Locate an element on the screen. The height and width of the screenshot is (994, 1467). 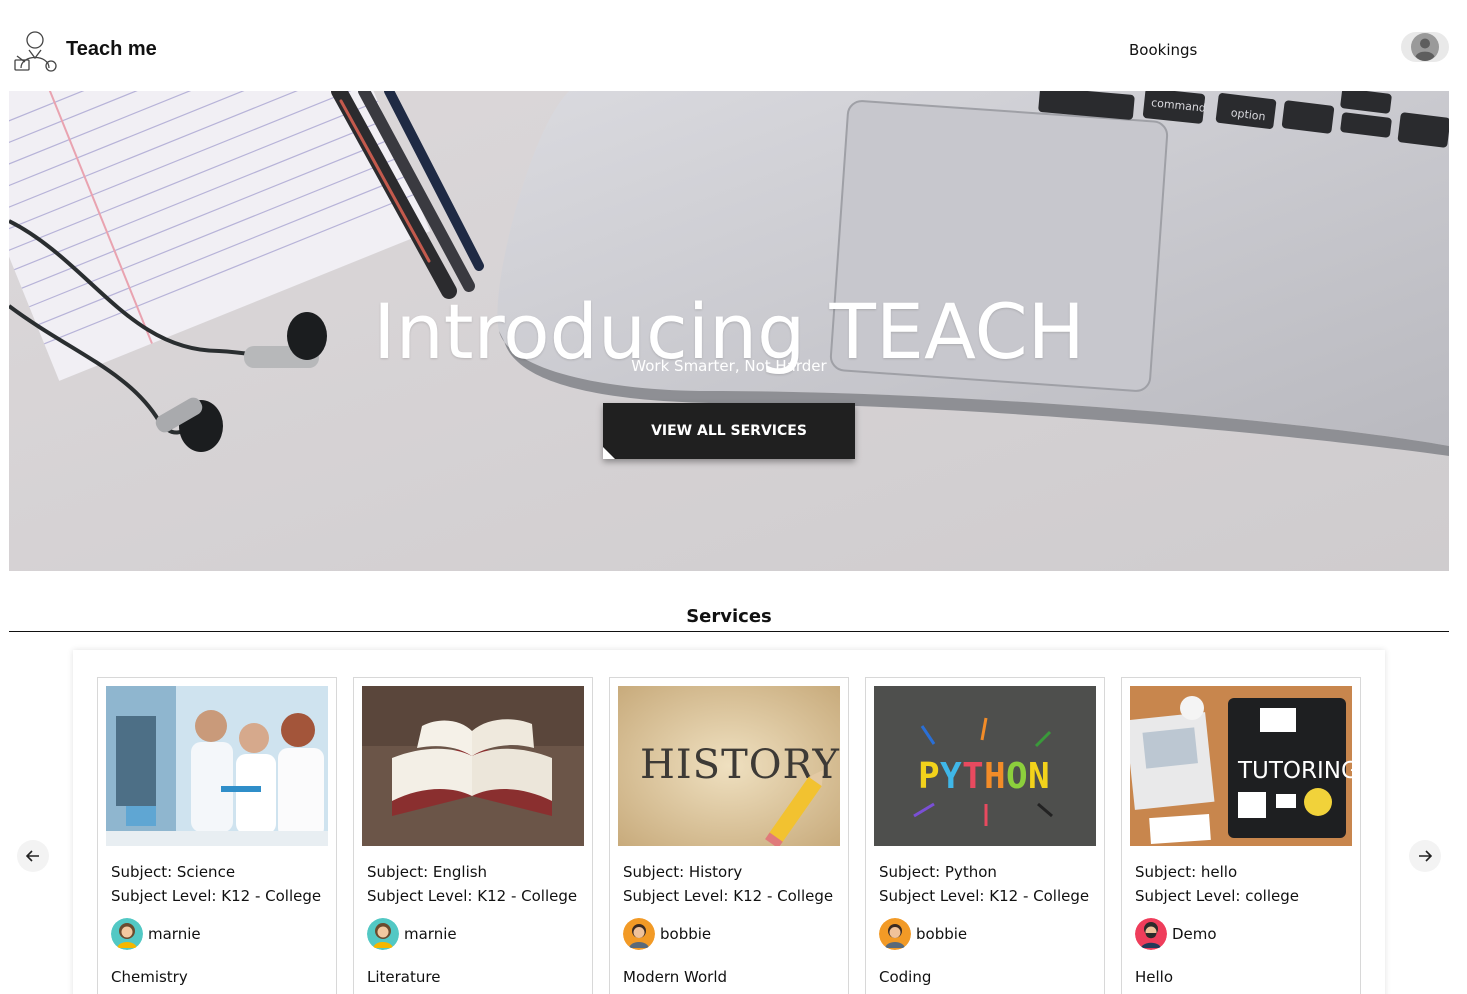
science-lab-photo is located at coordinates (217, 766).